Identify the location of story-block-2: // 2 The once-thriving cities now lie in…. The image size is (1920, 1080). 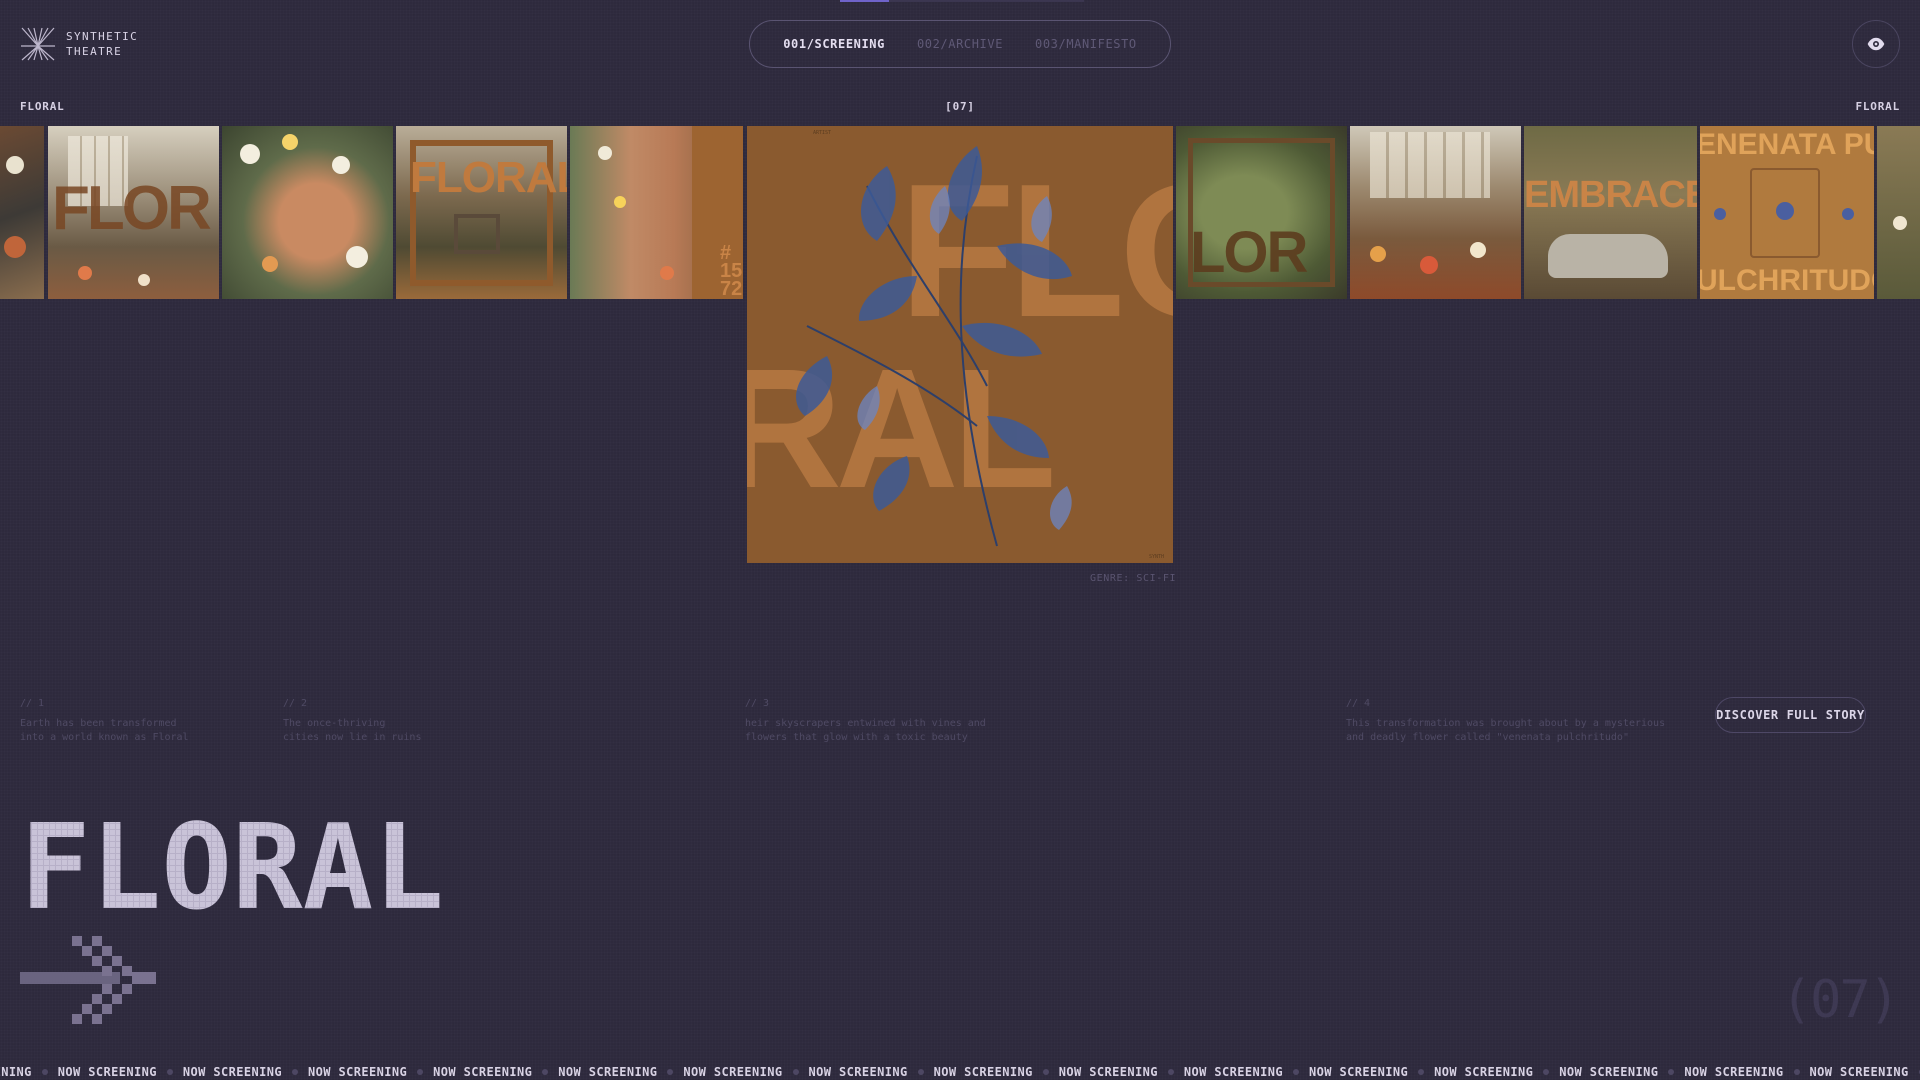
(352, 721).